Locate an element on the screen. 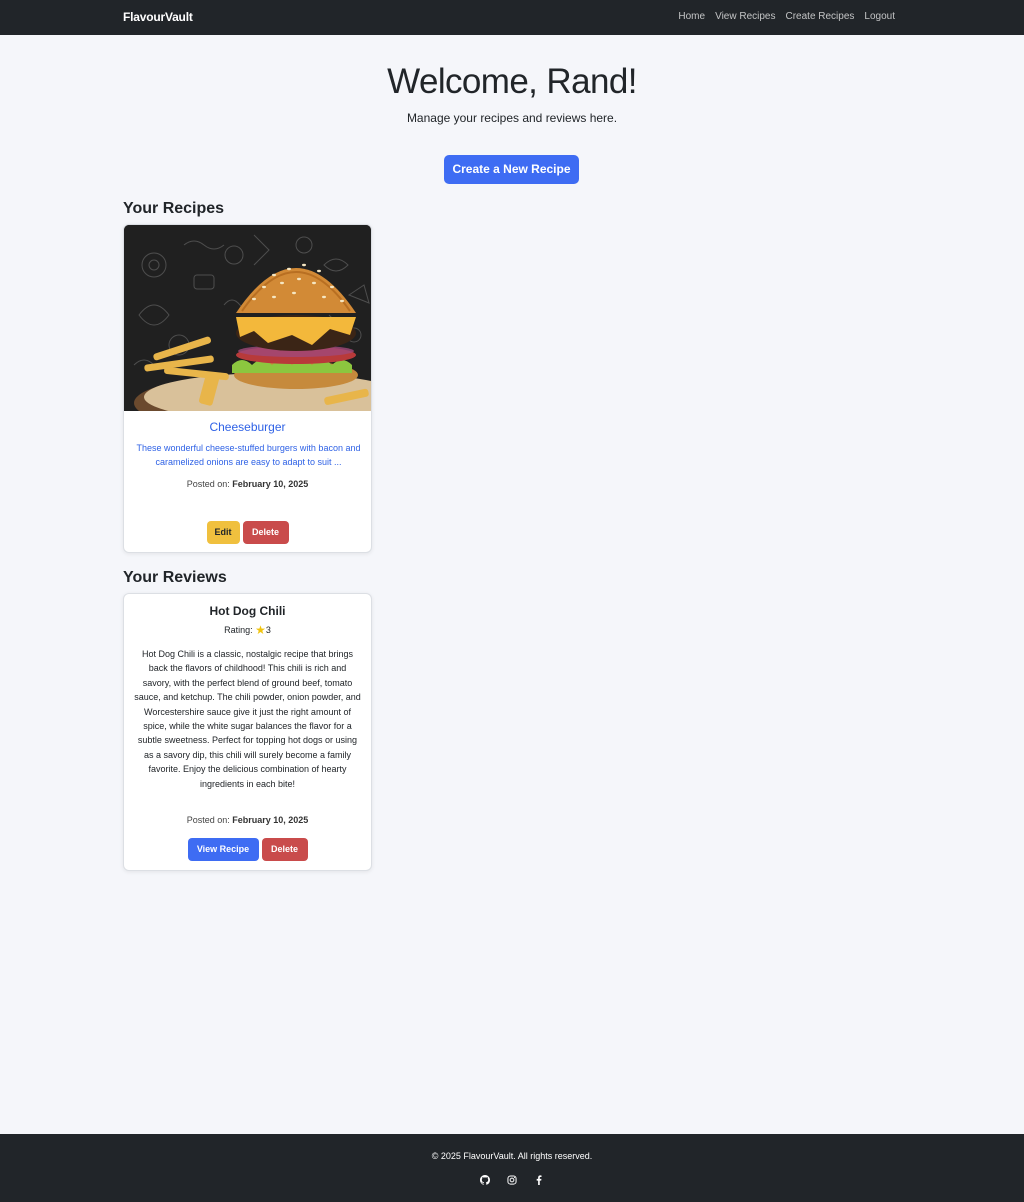 This screenshot has height=1202, width=1024. welcome-subtitle: Manage your recipes and reviews here. is located at coordinates (512, 118).